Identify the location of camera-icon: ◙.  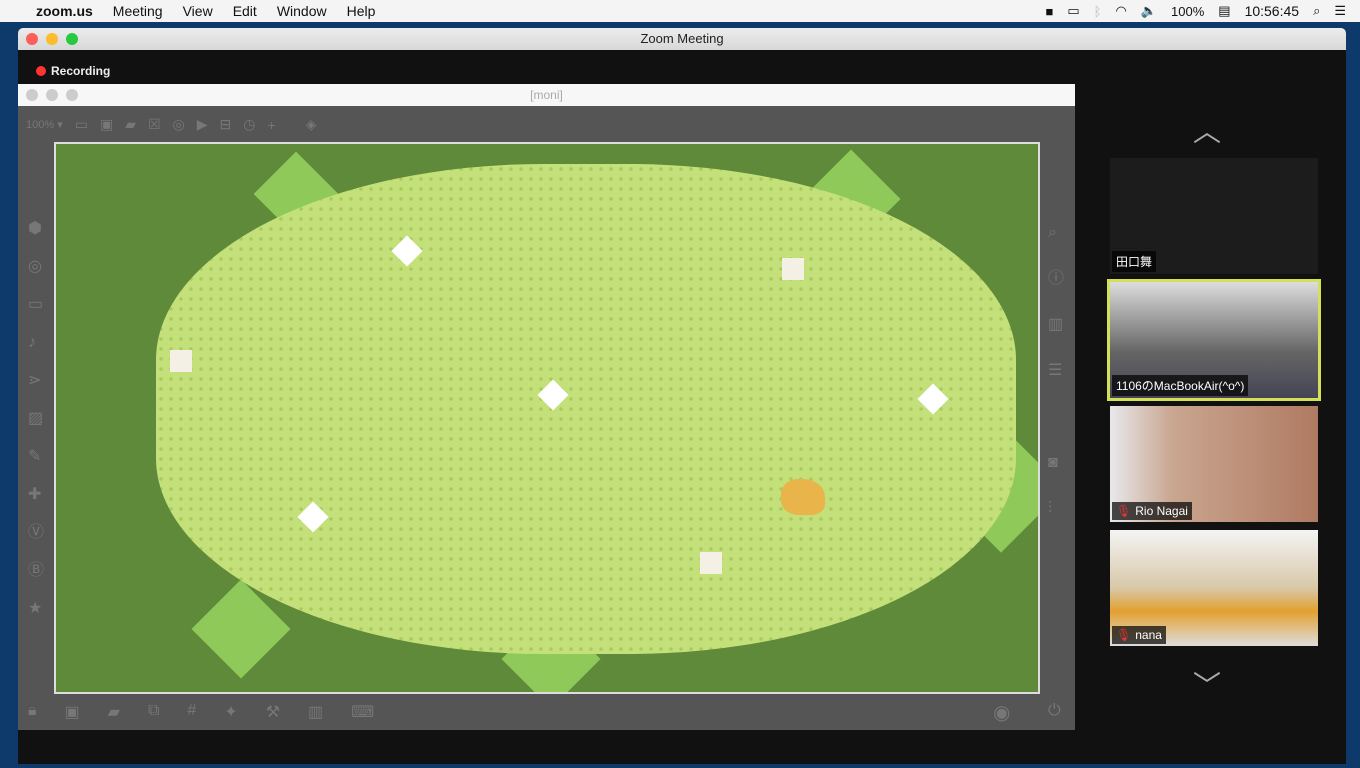
(1056, 463).